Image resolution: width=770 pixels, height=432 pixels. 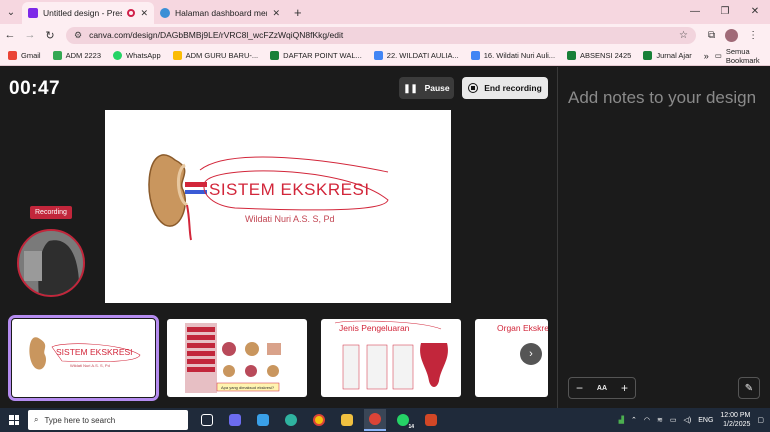 What do you see at coordinates (621, 420) in the screenshot?
I see `chart-app-icon: ▟` at bounding box center [621, 420].